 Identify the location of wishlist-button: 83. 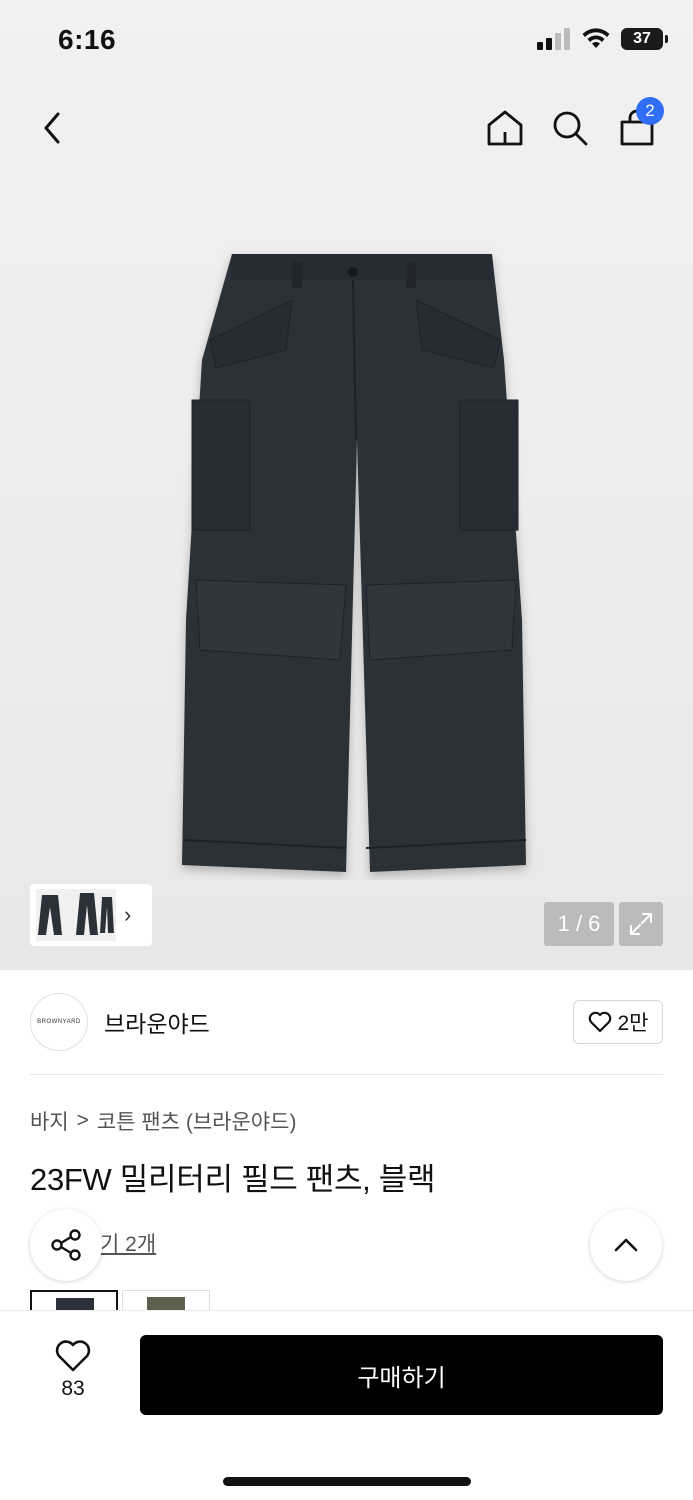
(73, 1379).